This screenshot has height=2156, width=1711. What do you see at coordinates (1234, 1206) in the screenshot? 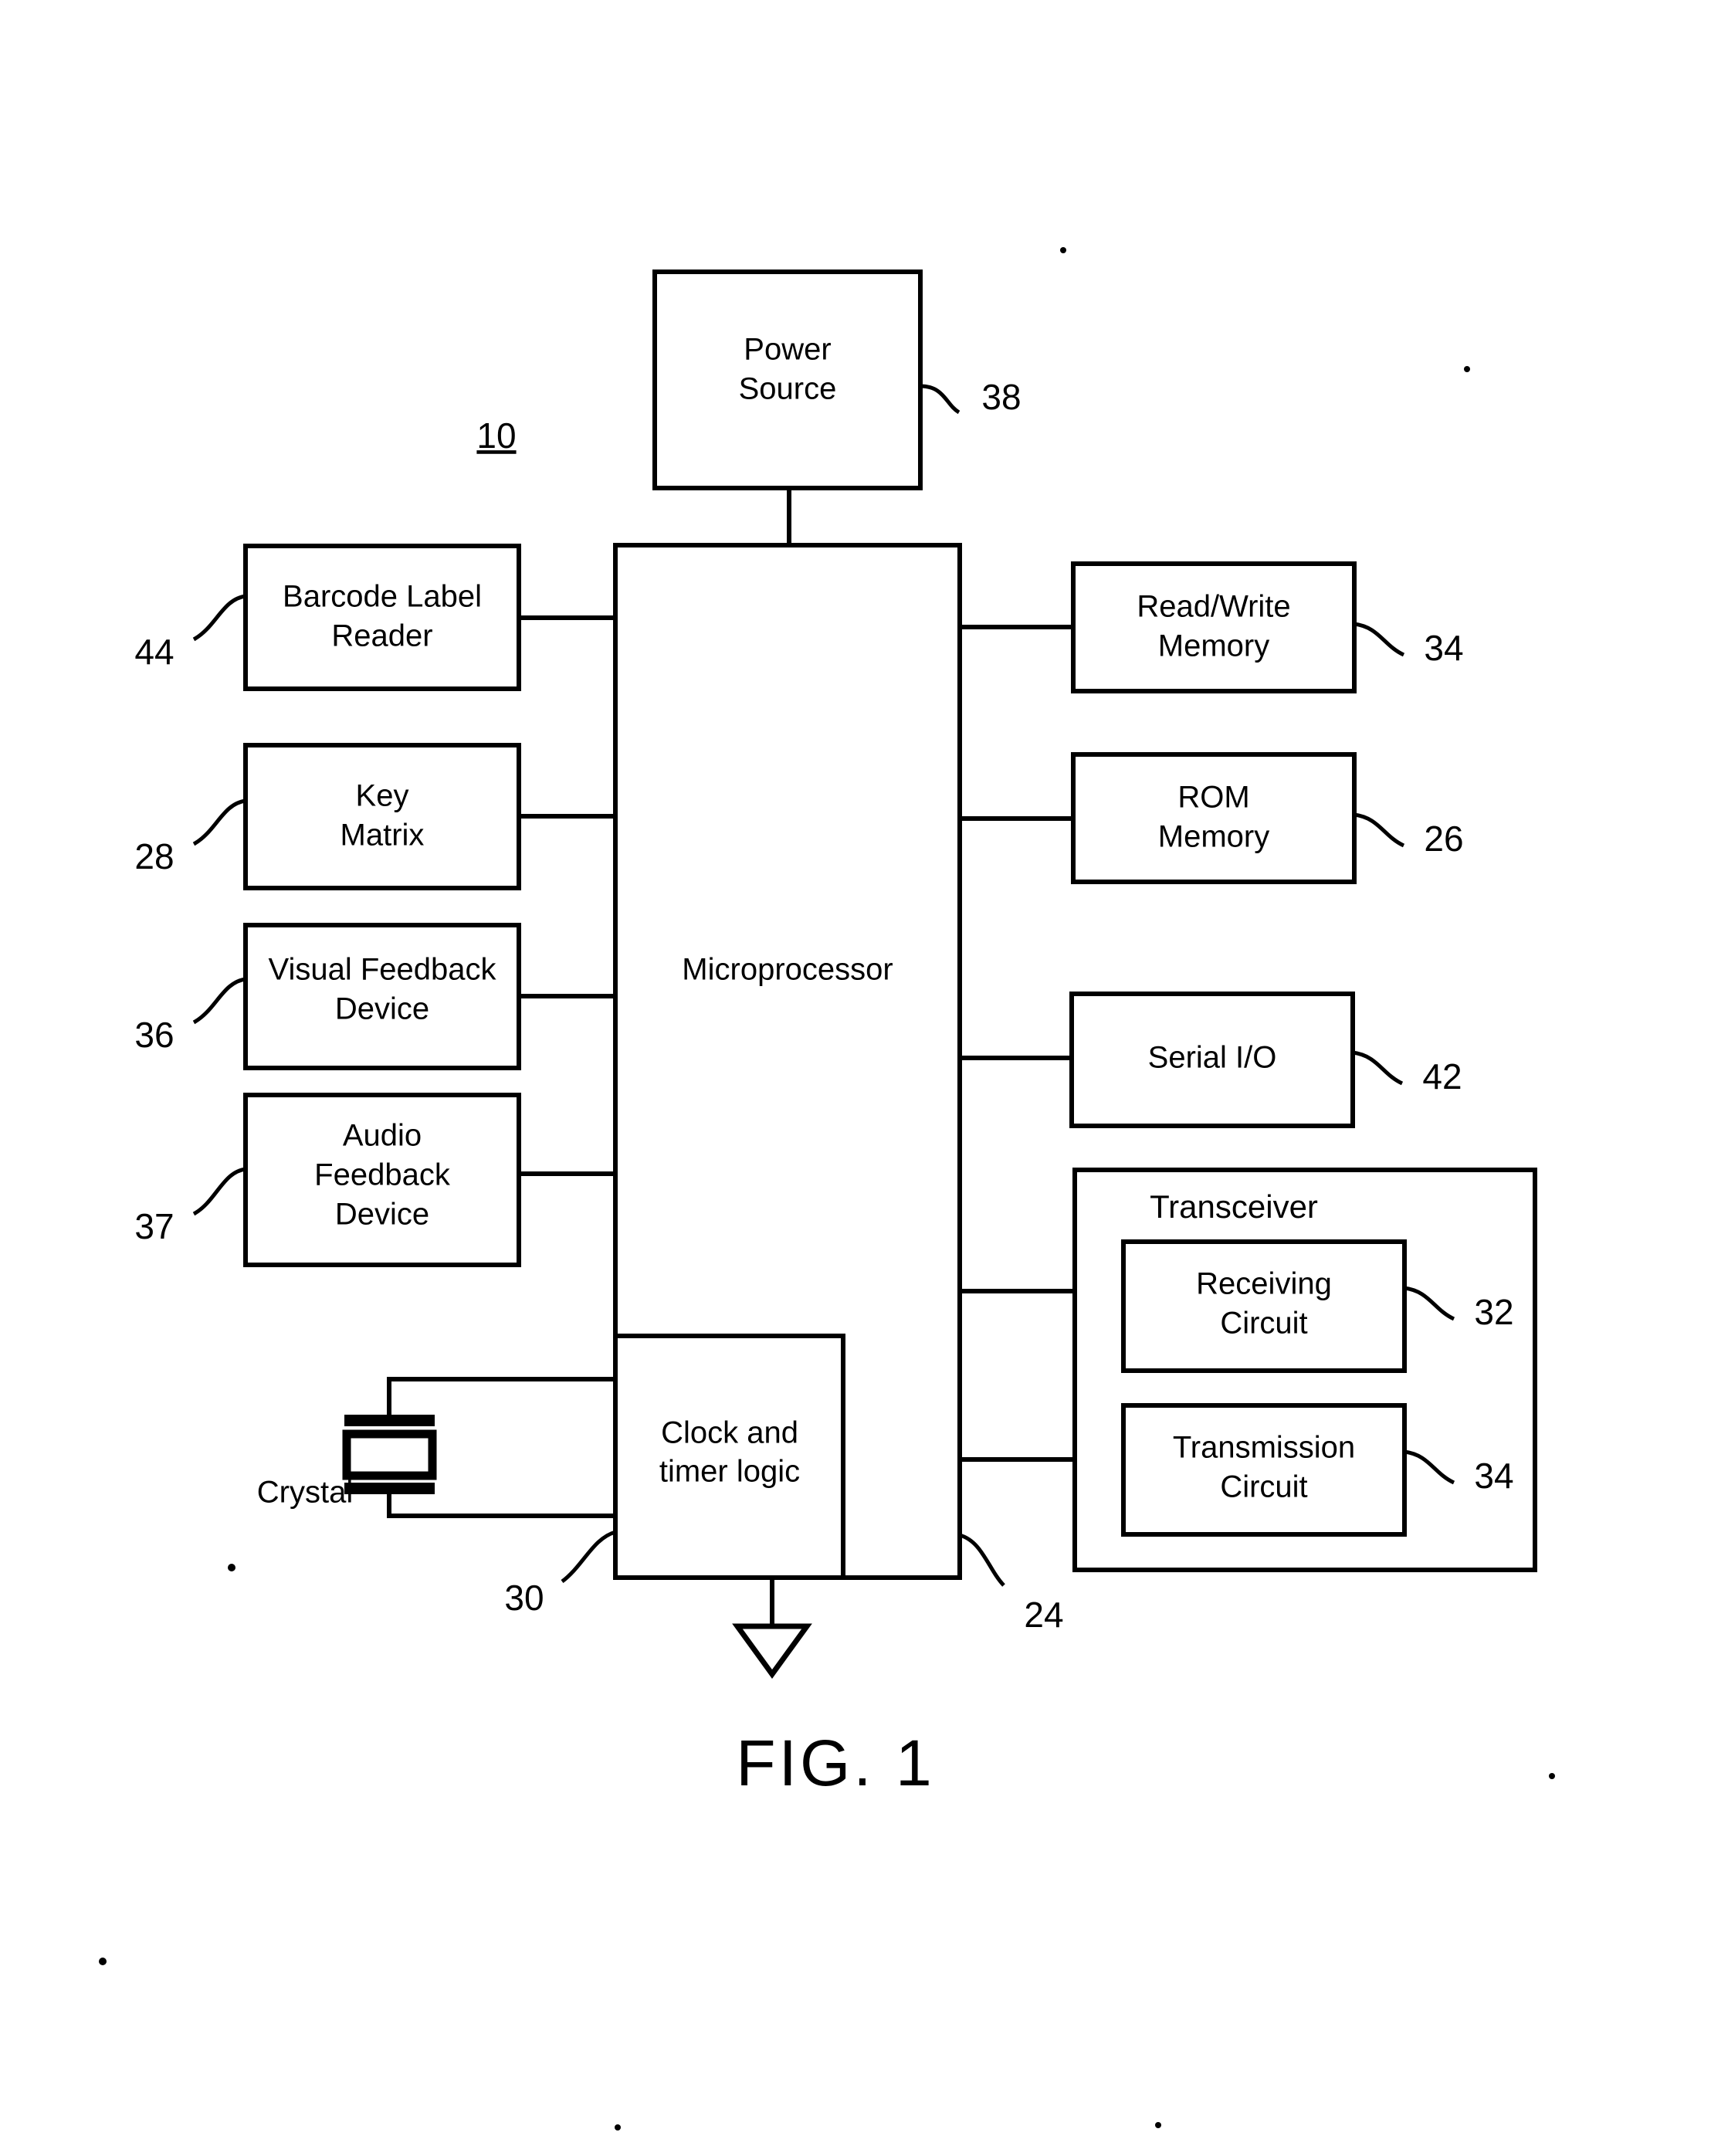
I see `transceiver-label: Transceiver` at bounding box center [1234, 1206].